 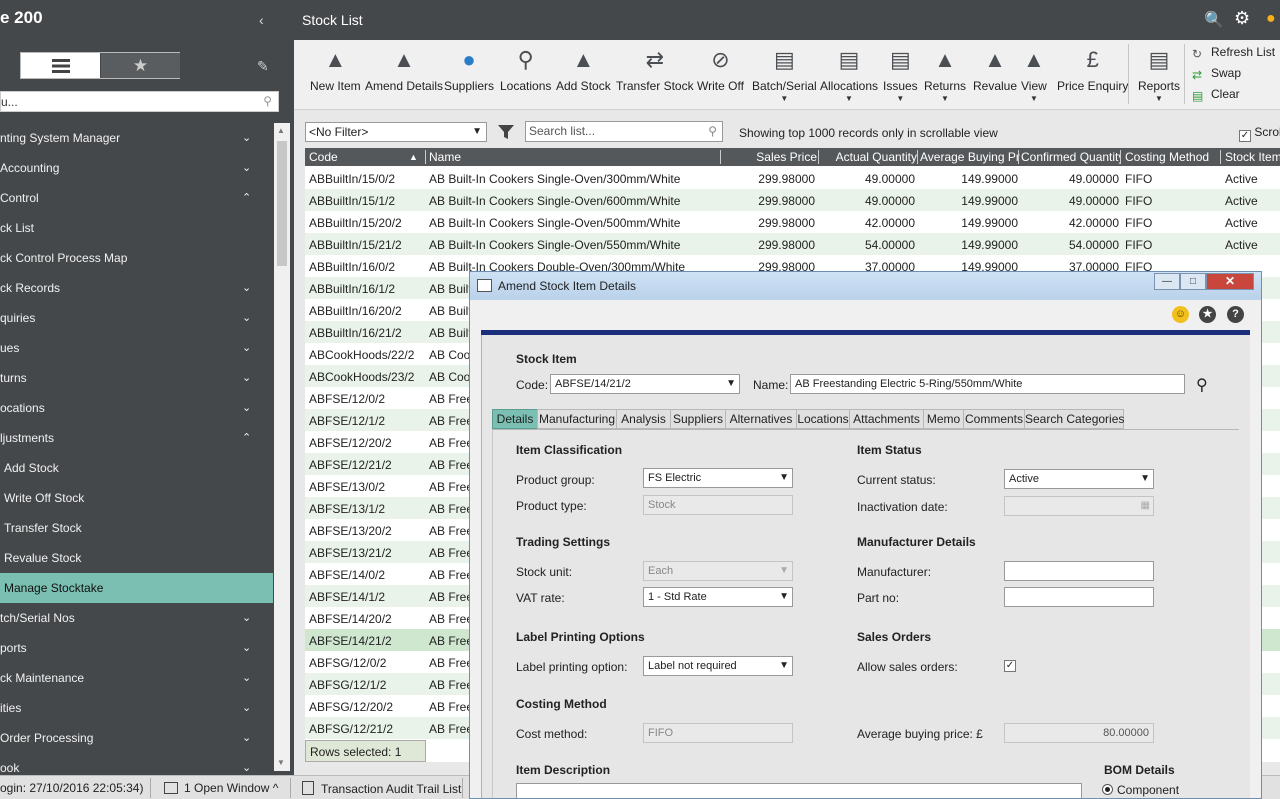 What do you see at coordinates (995, 69) in the screenshot?
I see `toolbar-button: ▲ Revalue` at bounding box center [995, 69].